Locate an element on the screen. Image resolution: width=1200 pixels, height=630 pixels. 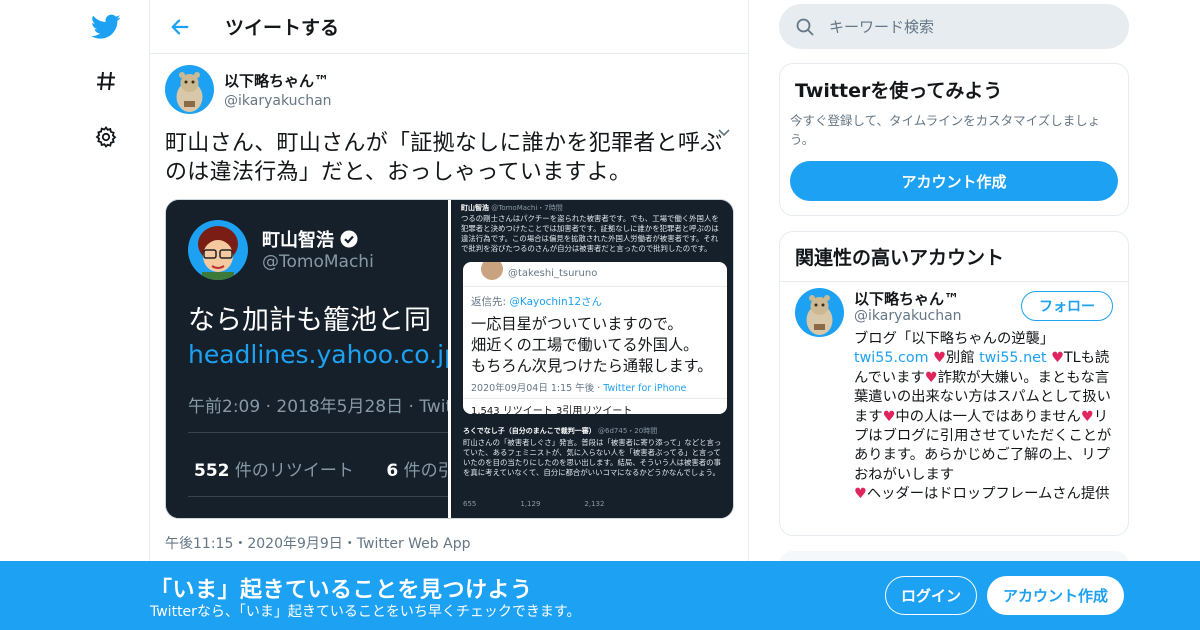
hashtag-icon is located at coordinates (106, 81).